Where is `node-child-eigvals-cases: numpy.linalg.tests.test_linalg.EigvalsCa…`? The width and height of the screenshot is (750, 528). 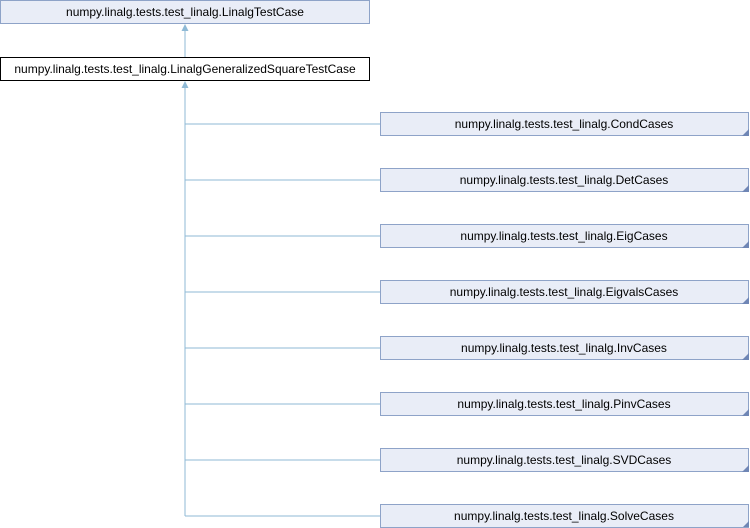 node-child-eigvals-cases: numpy.linalg.tests.test_linalg.EigvalsCa… is located at coordinates (565, 292).